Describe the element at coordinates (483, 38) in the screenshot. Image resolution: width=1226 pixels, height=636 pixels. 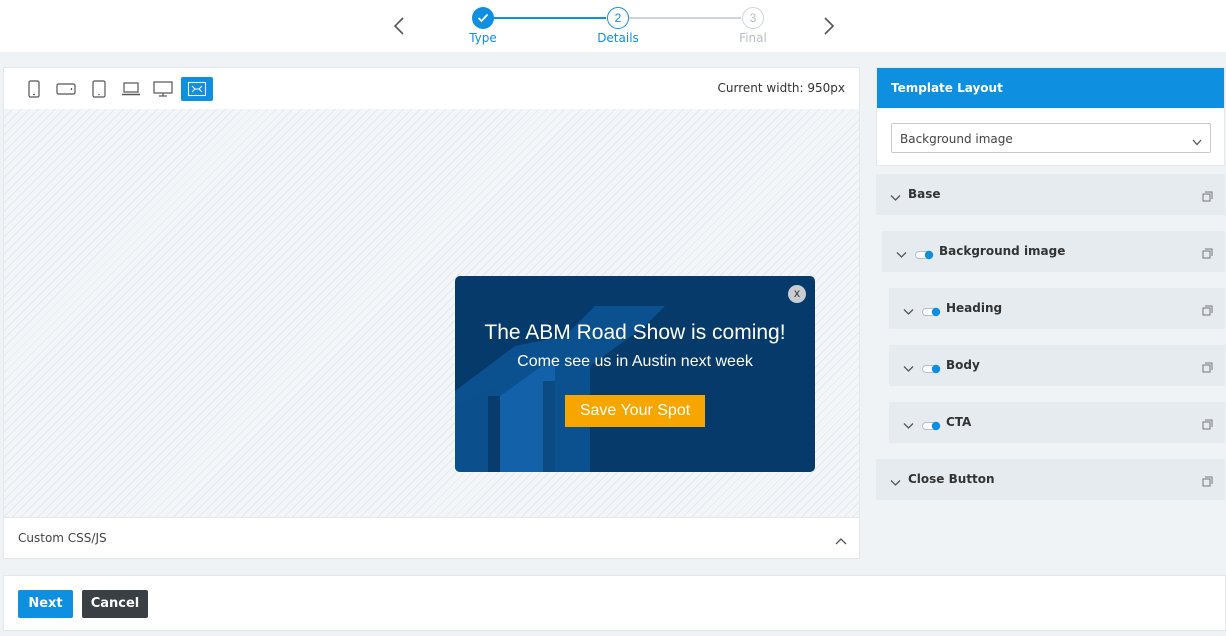
I see `step-label: Type` at that location.